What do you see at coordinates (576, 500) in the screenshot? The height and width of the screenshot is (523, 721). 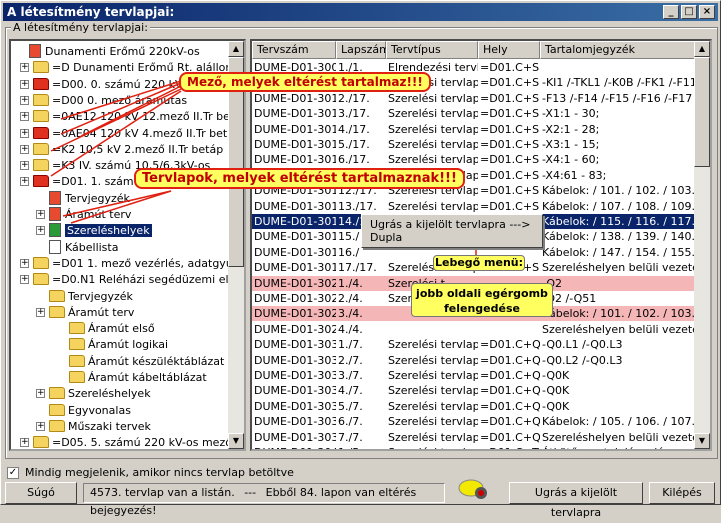 I see `goto-sheet-button: Ugrás a kijelölt tervlapra` at bounding box center [576, 500].